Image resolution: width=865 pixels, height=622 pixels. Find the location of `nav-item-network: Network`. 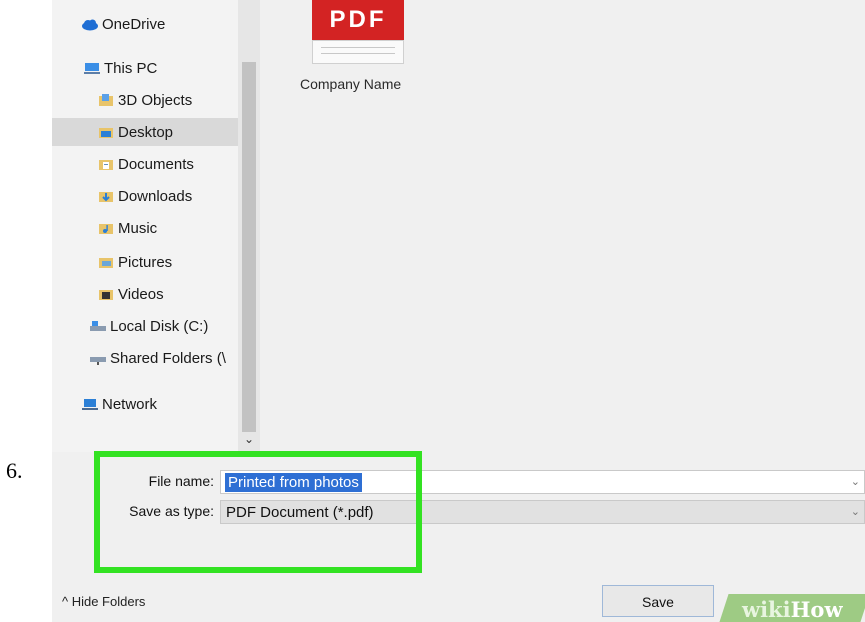

nav-item-network: Network is located at coordinates (157, 404).